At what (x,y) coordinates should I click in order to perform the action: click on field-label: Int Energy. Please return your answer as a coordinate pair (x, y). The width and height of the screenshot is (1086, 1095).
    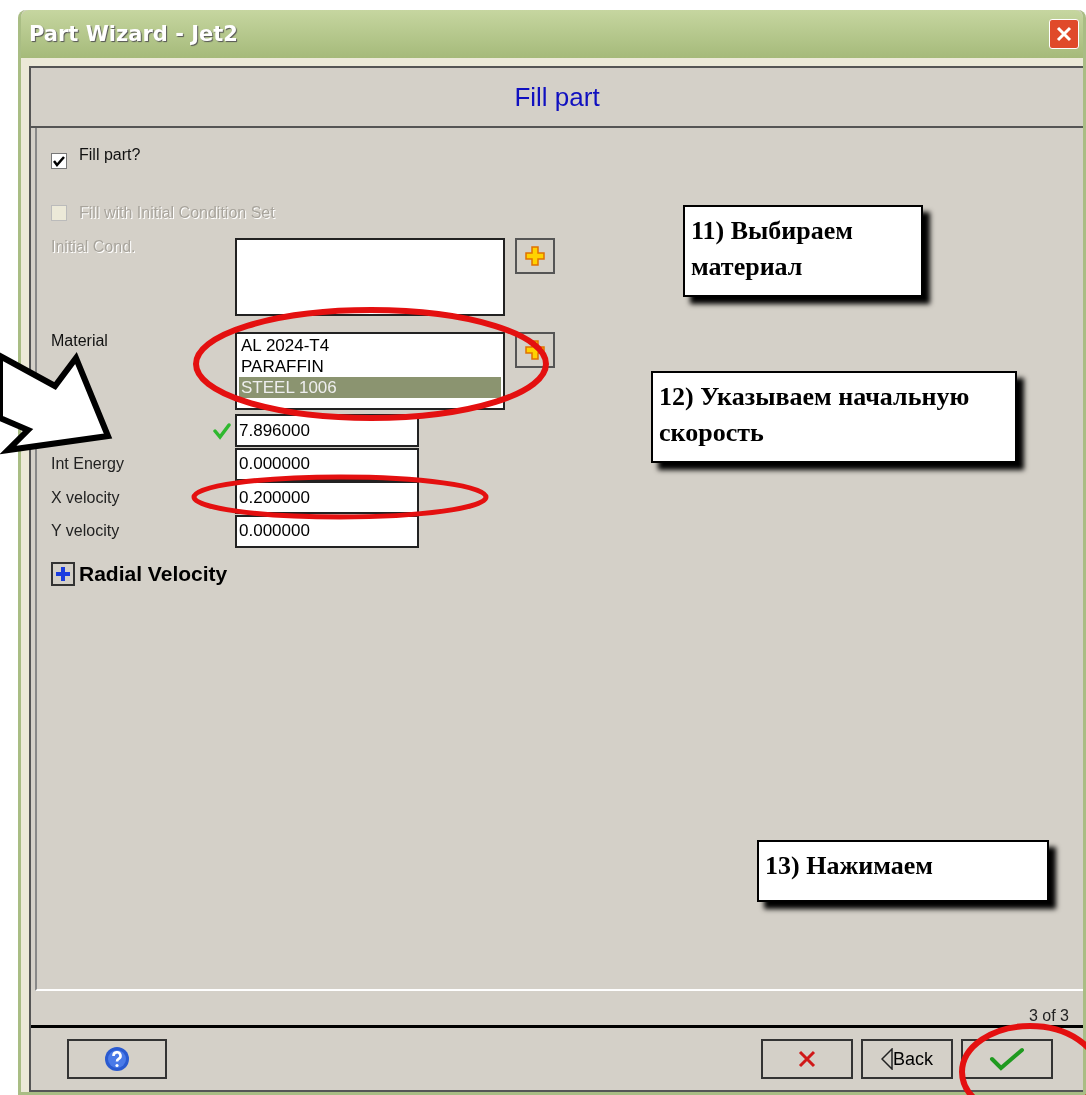
    Looking at the image, I should click on (87, 464).